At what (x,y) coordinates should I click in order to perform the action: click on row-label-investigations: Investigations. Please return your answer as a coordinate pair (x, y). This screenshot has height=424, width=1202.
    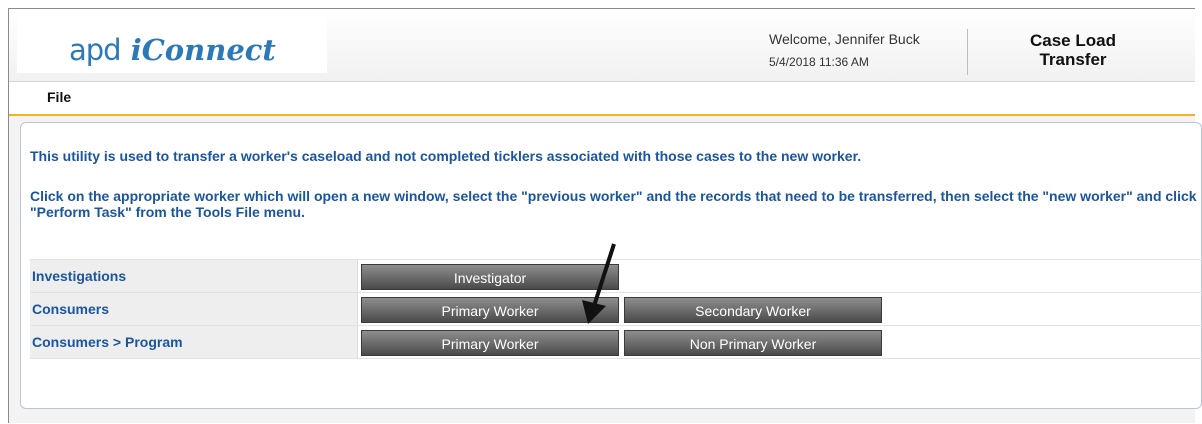
    Looking at the image, I should click on (79, 276).